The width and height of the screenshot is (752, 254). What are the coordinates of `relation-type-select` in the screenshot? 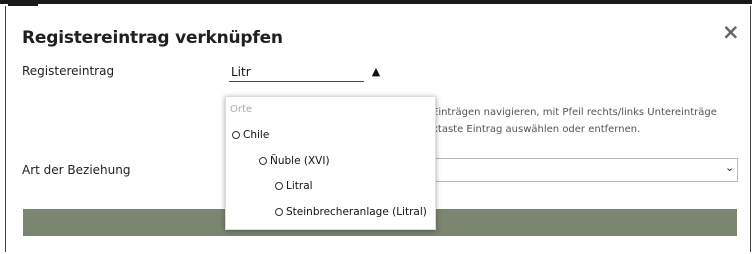 It's located at (582, 170).